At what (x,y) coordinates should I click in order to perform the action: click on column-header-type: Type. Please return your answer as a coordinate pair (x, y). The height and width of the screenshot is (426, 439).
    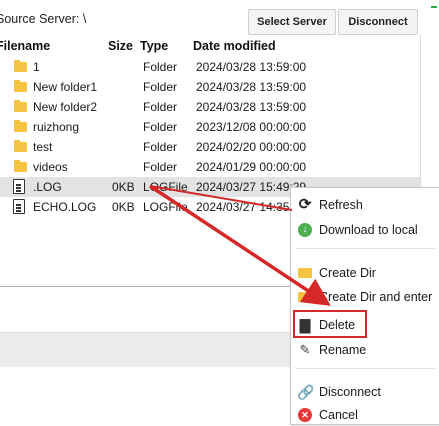
    Looking at the image, I should click on (154, 46).